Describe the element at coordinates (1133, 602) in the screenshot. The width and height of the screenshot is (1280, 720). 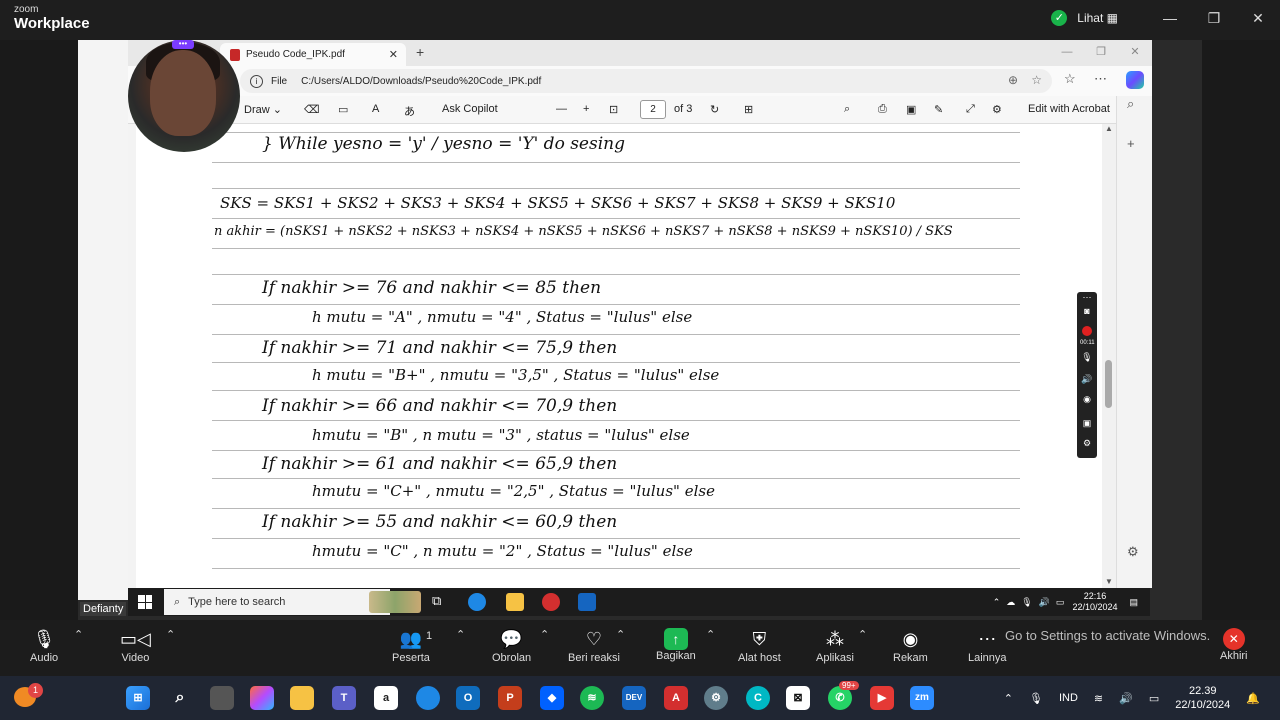
I see `notification-icon: ▤` at that location.